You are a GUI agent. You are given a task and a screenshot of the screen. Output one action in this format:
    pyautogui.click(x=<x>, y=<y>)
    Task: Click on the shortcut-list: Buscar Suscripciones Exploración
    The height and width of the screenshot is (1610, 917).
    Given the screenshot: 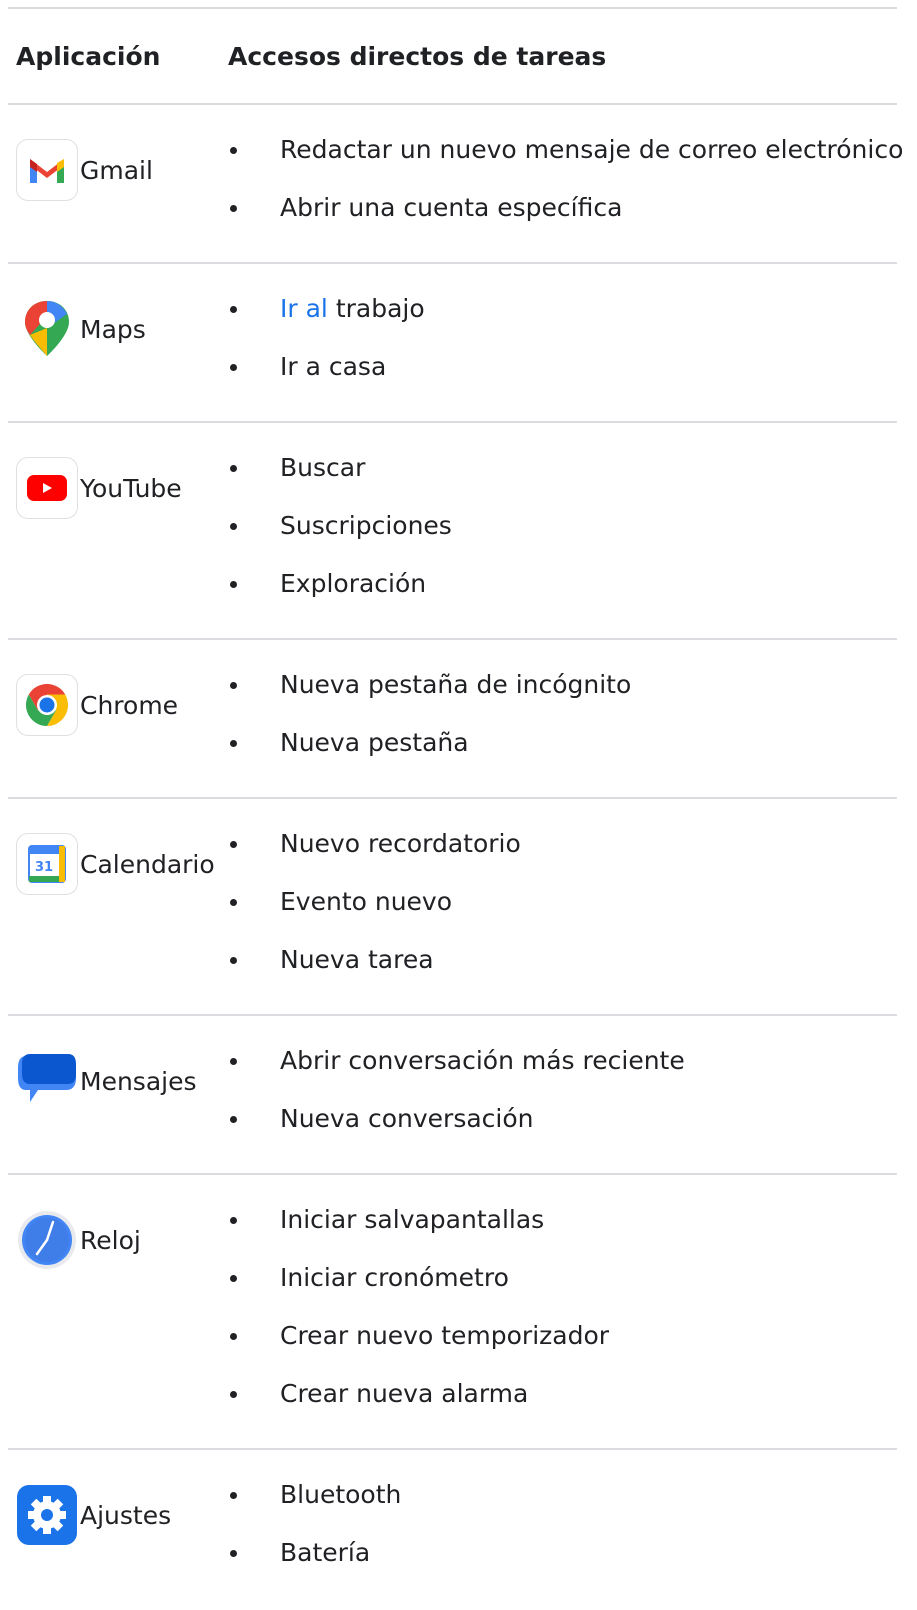 What is the action you would take?
    pyautogui.click(x=452, y=526)
    